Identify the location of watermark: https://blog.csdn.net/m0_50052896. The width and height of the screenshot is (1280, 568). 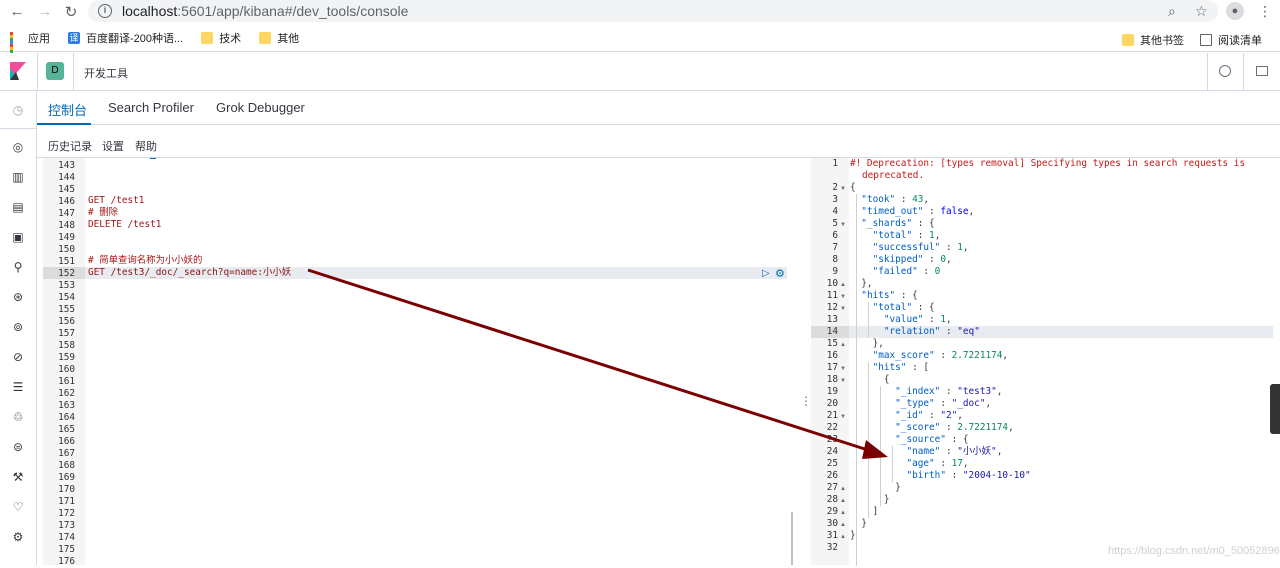
(1194, 551).